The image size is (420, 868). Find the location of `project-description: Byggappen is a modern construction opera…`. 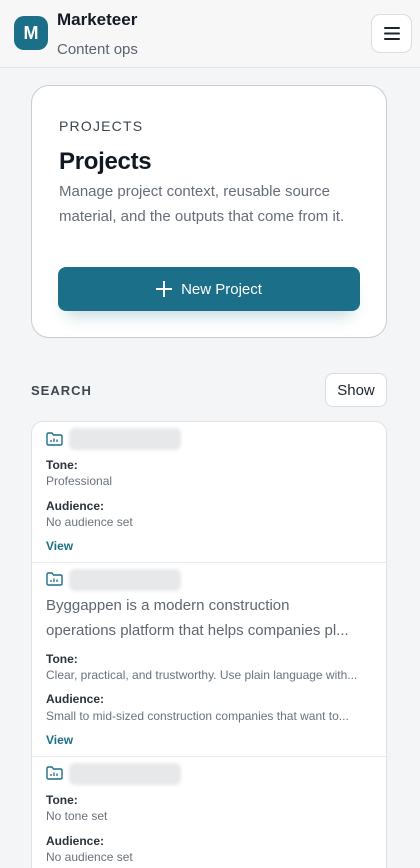

project-description: Byggappen is a modern construction opera… is located at coordinates (211, 618).